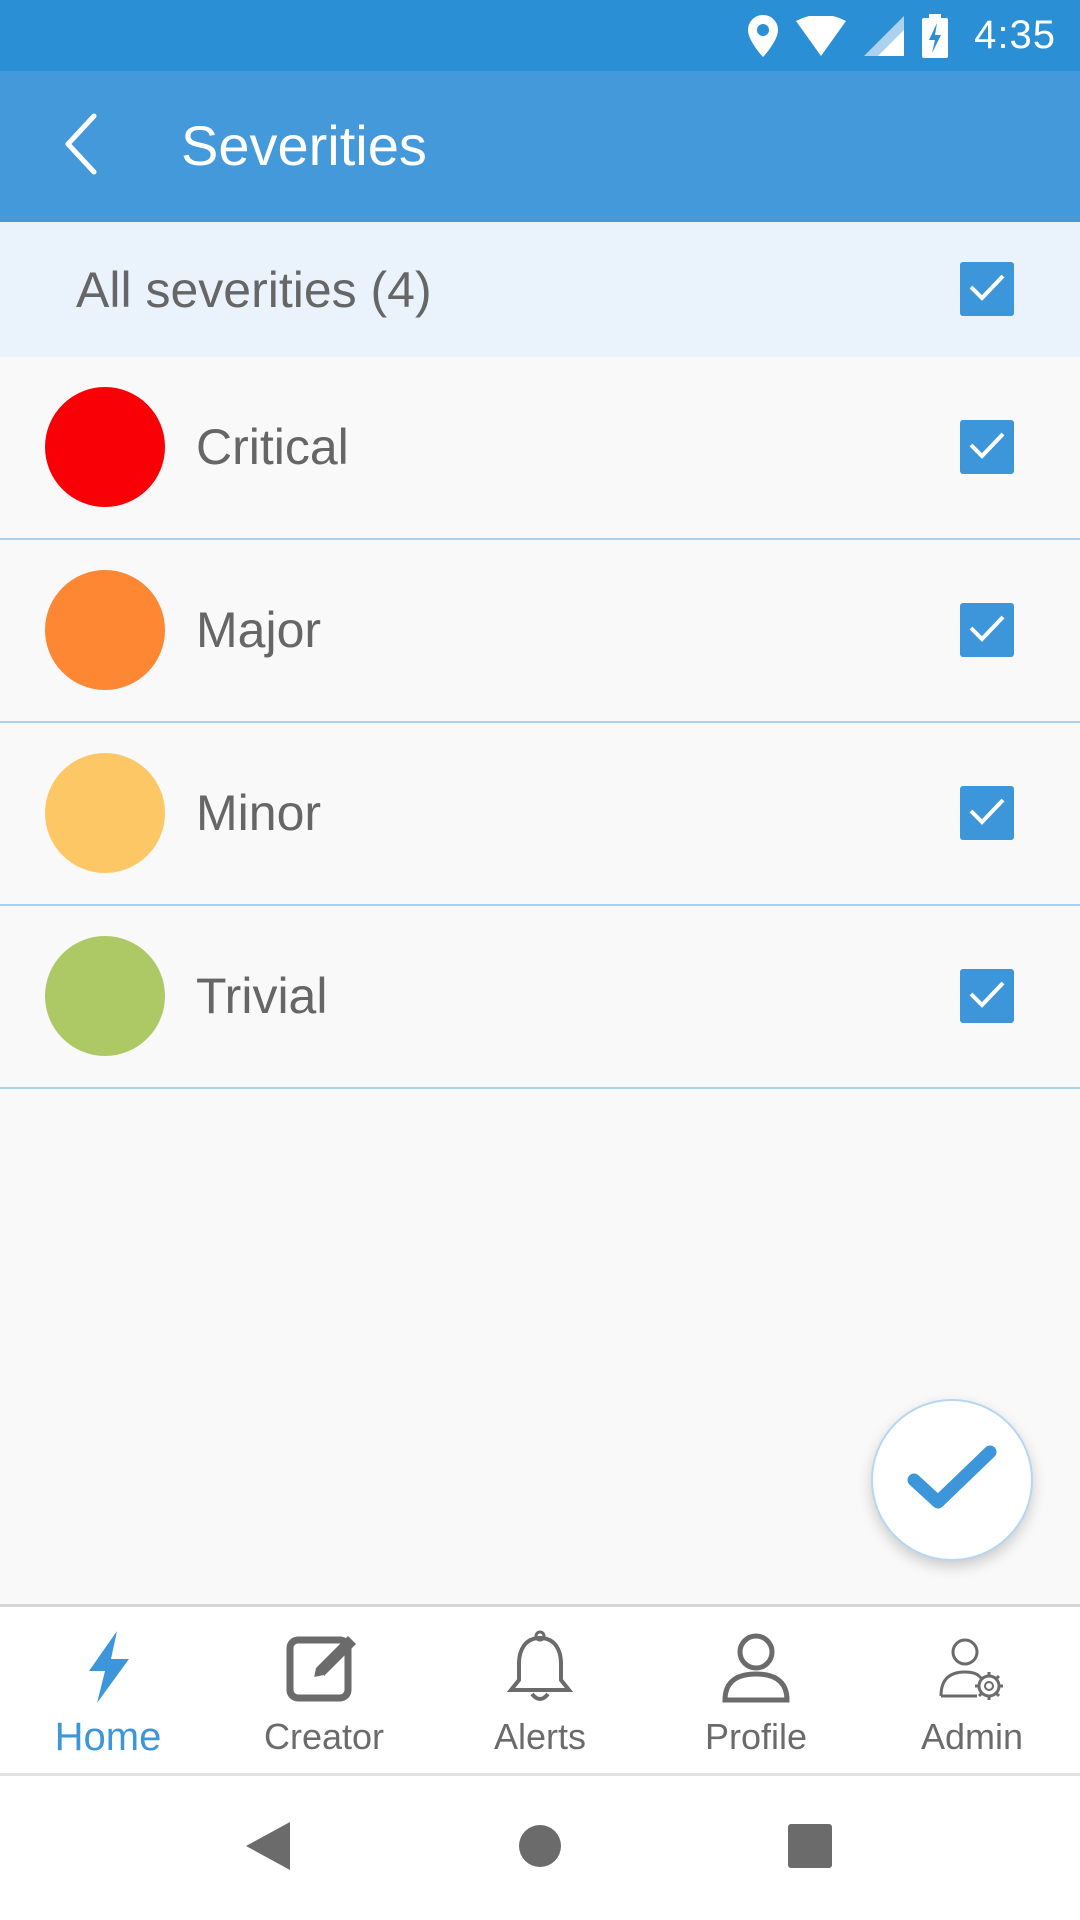 The height and width of the screenshot is (1920, 1080). Describe the element at coordinates (108, 1667) in the screenshot. I see `lightning-icon` at that location.